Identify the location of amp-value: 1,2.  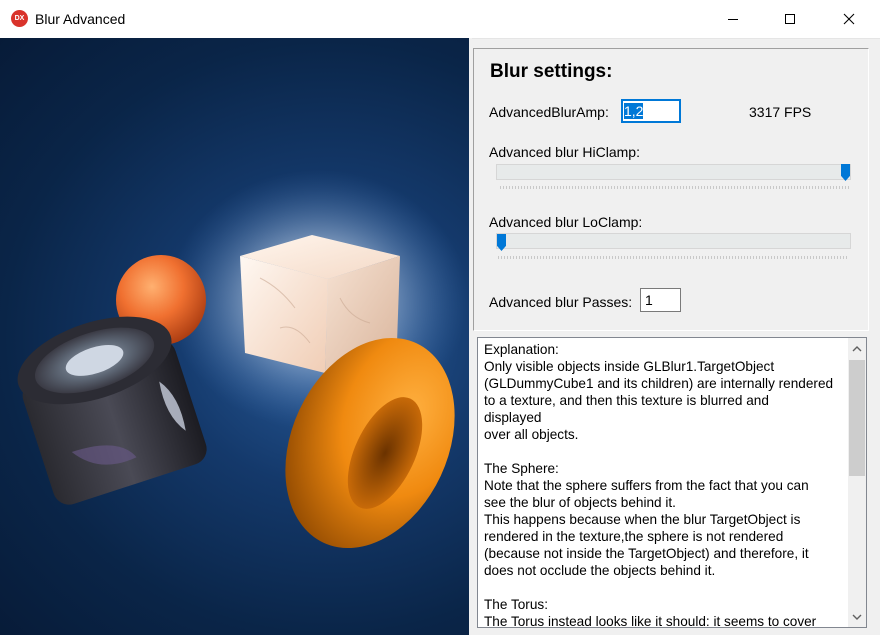
(634, 111).